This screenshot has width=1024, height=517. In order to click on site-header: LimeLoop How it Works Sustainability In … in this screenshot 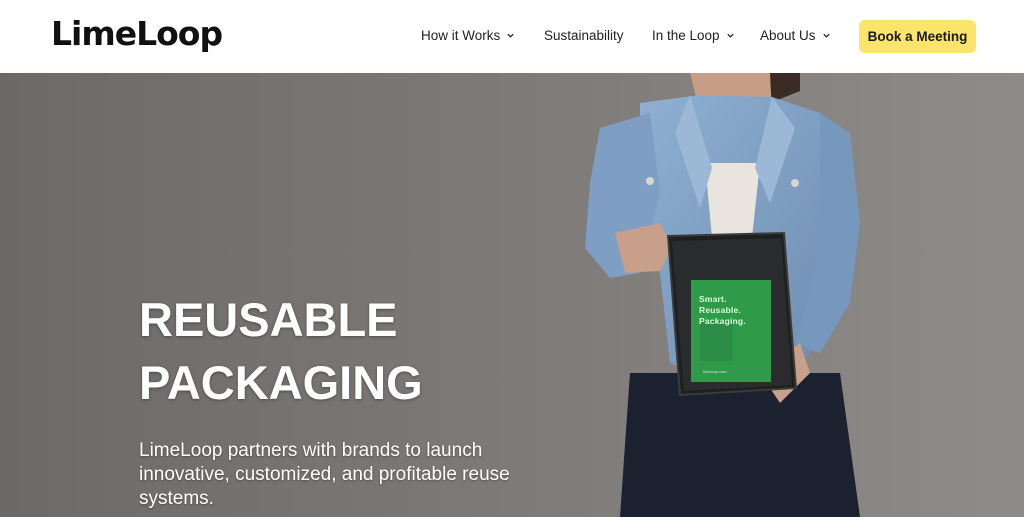, I will do `click(512, 36)`.